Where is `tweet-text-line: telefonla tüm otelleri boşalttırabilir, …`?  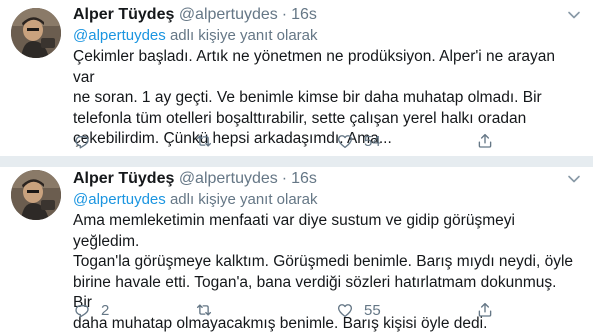
tweet-text-line: telefonla tüm otelleri boşalttırabilir, … is located at coordinates (325, 119).